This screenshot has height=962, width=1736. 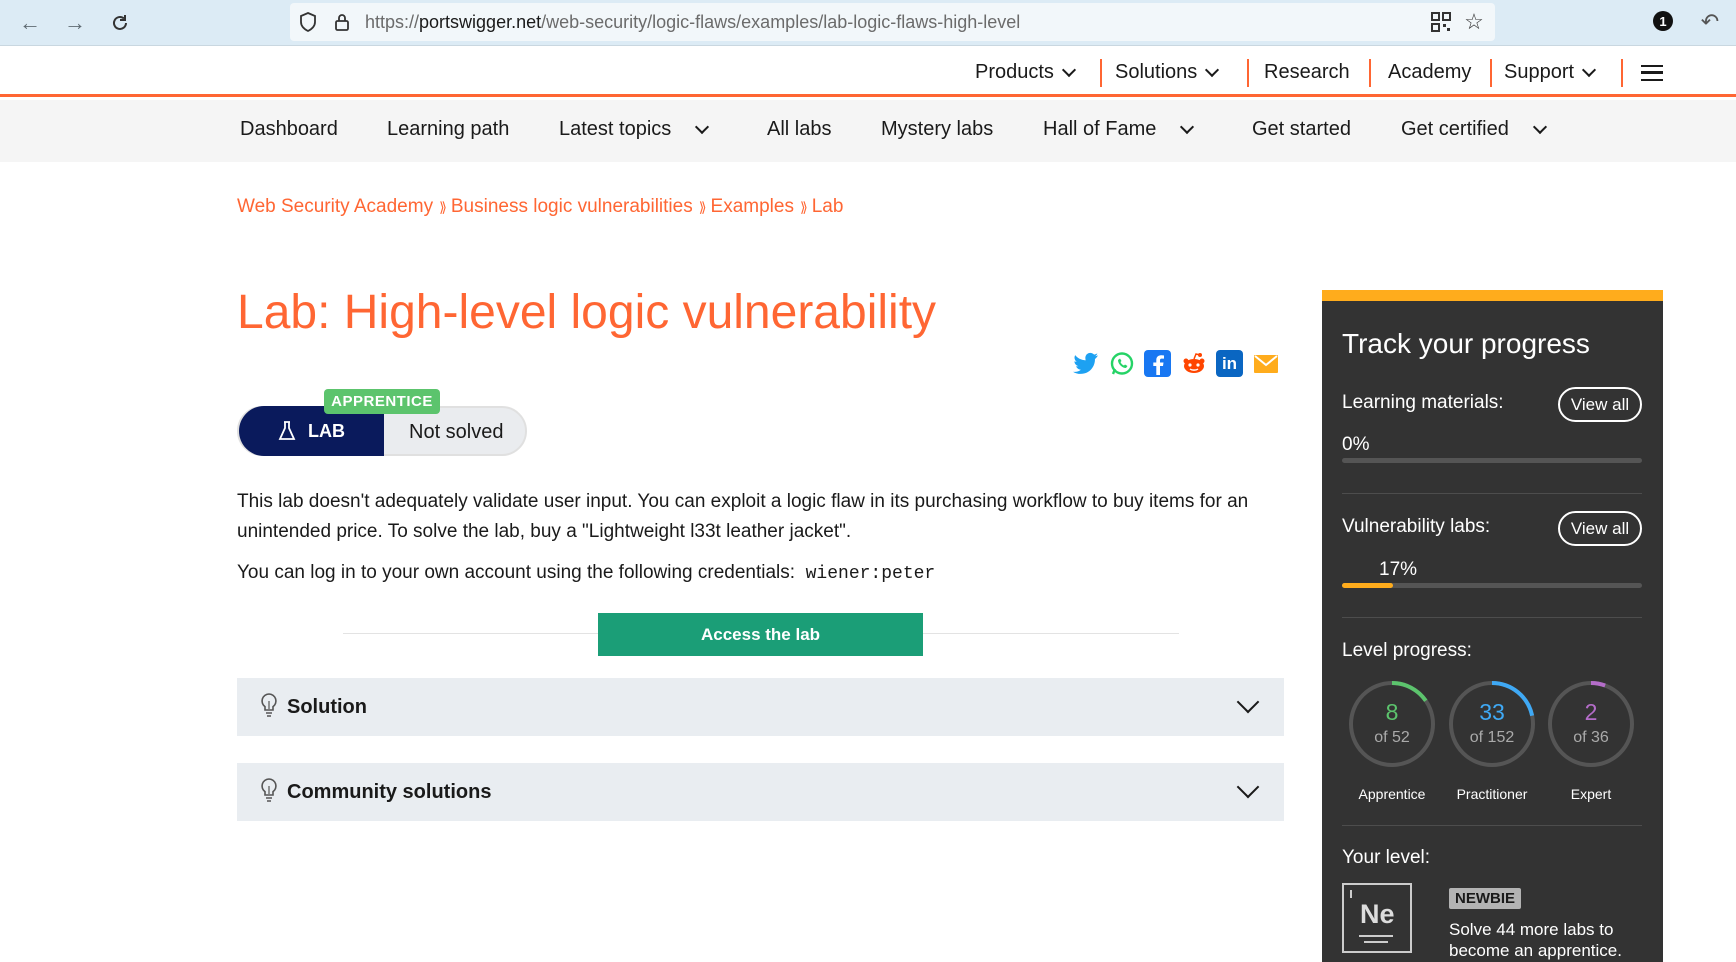 What do you see at coordinates (308, 22) in the screenshot?
I see `shield-icon` at bounding box center [308, 22].